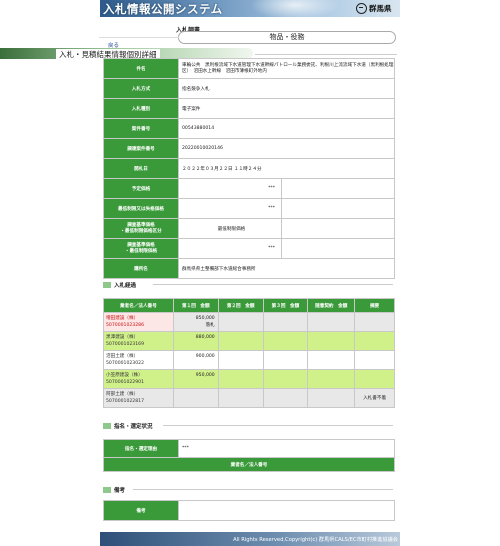 The image size is (500, 546). Describe the element at coordinates (138, 398) in the screenshot. I see `company-cell: 阿部土建（株） 5070001022817` at that location.